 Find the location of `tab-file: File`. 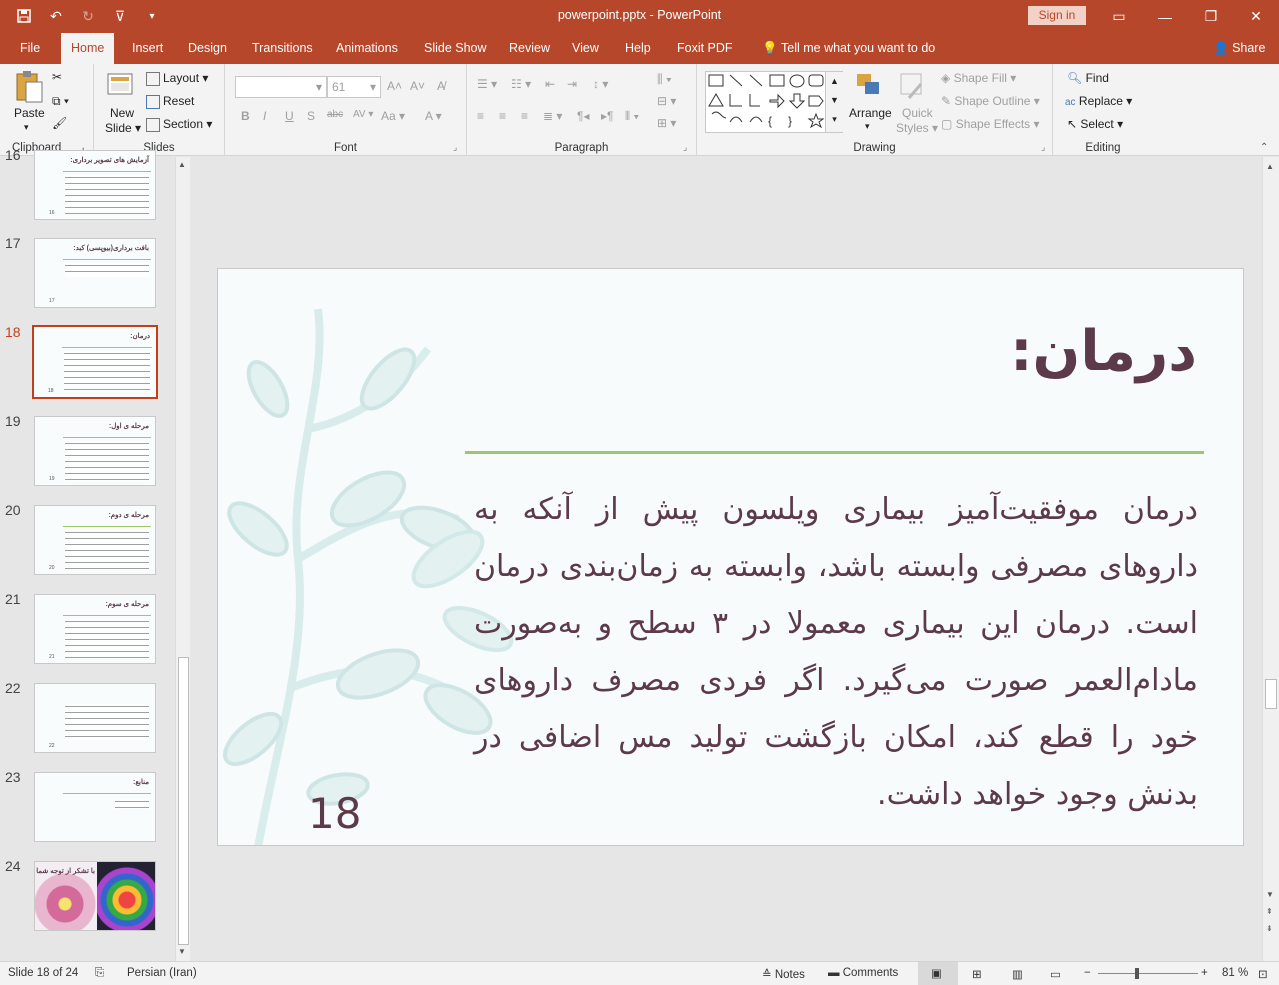

tab-file: File is located at coordinates (30, 48).